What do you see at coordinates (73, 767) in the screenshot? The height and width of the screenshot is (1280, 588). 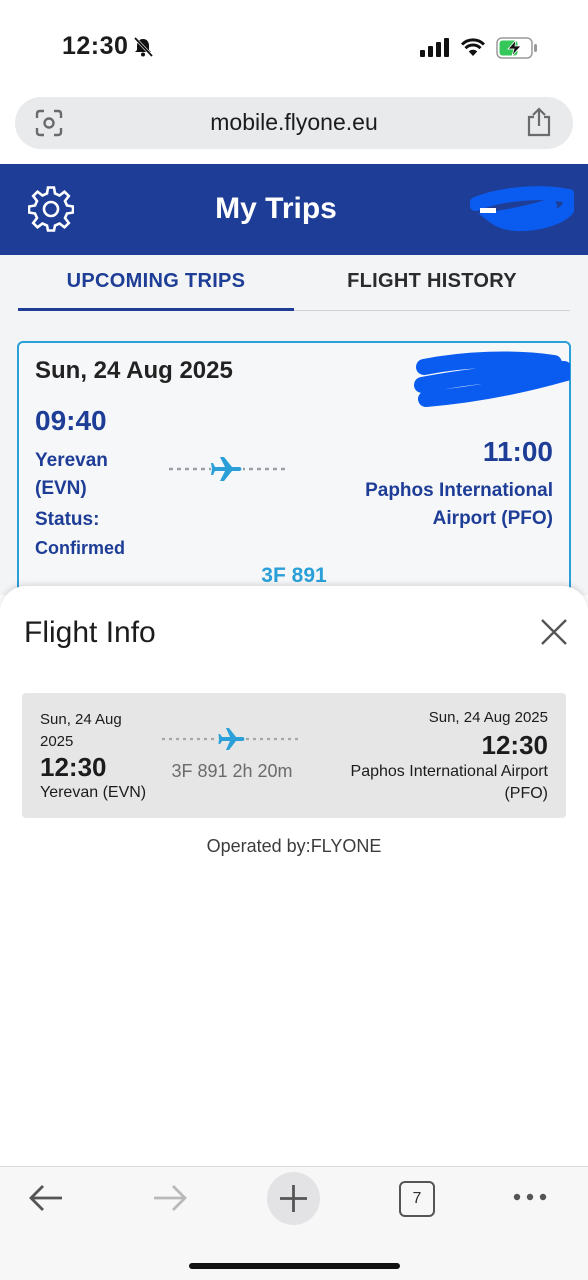 I see `departure-time: 12:30` at bounding box center [73, 767].